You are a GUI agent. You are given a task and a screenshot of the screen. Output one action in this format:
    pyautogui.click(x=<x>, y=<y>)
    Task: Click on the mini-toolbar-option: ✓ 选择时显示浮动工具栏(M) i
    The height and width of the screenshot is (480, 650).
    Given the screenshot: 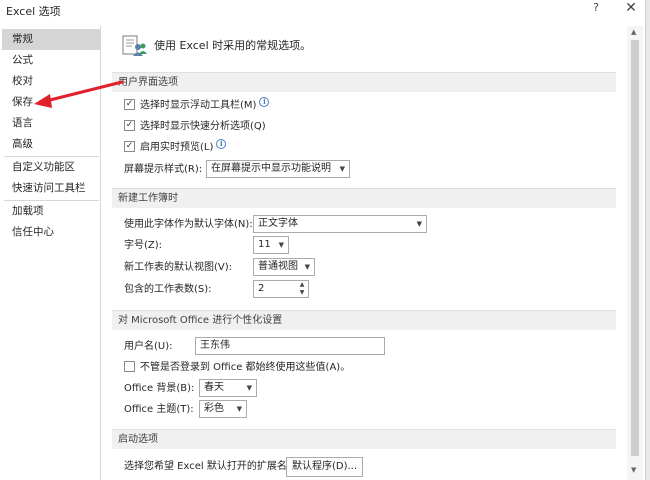 What is the action you would take?
    pyautogui.click(x=197, y=106)
    